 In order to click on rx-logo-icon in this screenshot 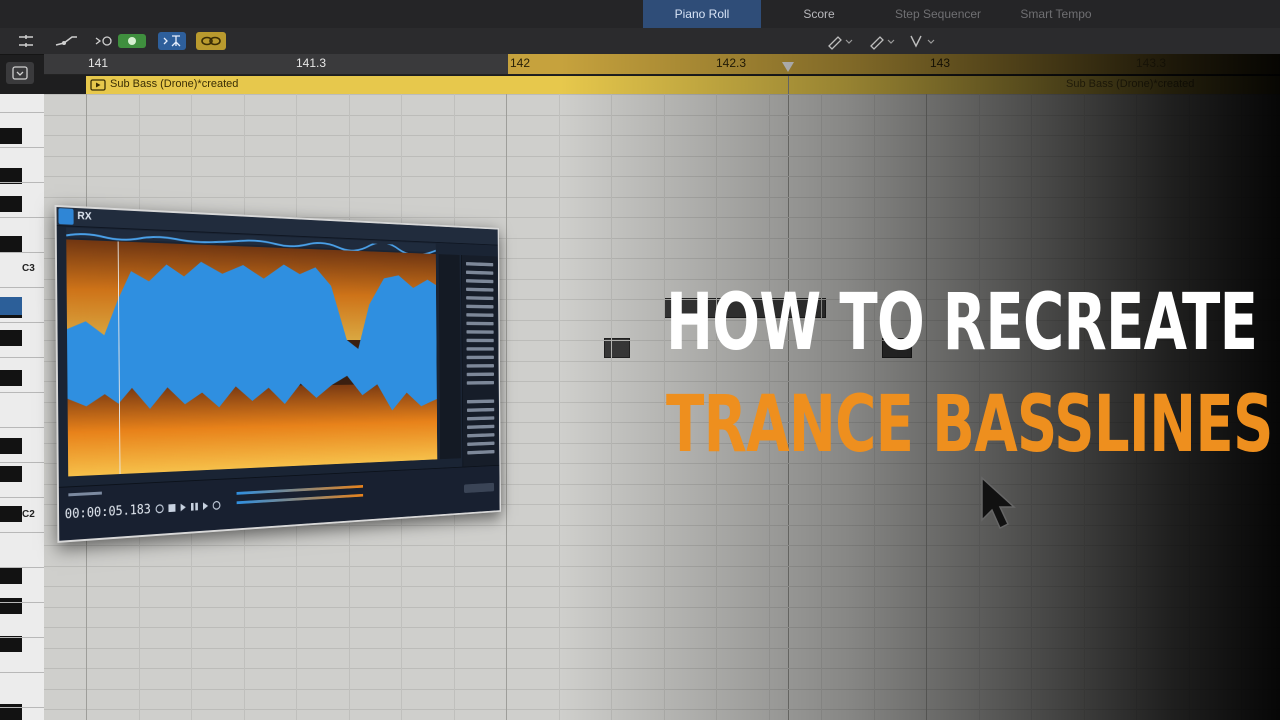, I will do `click(66, 216)`.